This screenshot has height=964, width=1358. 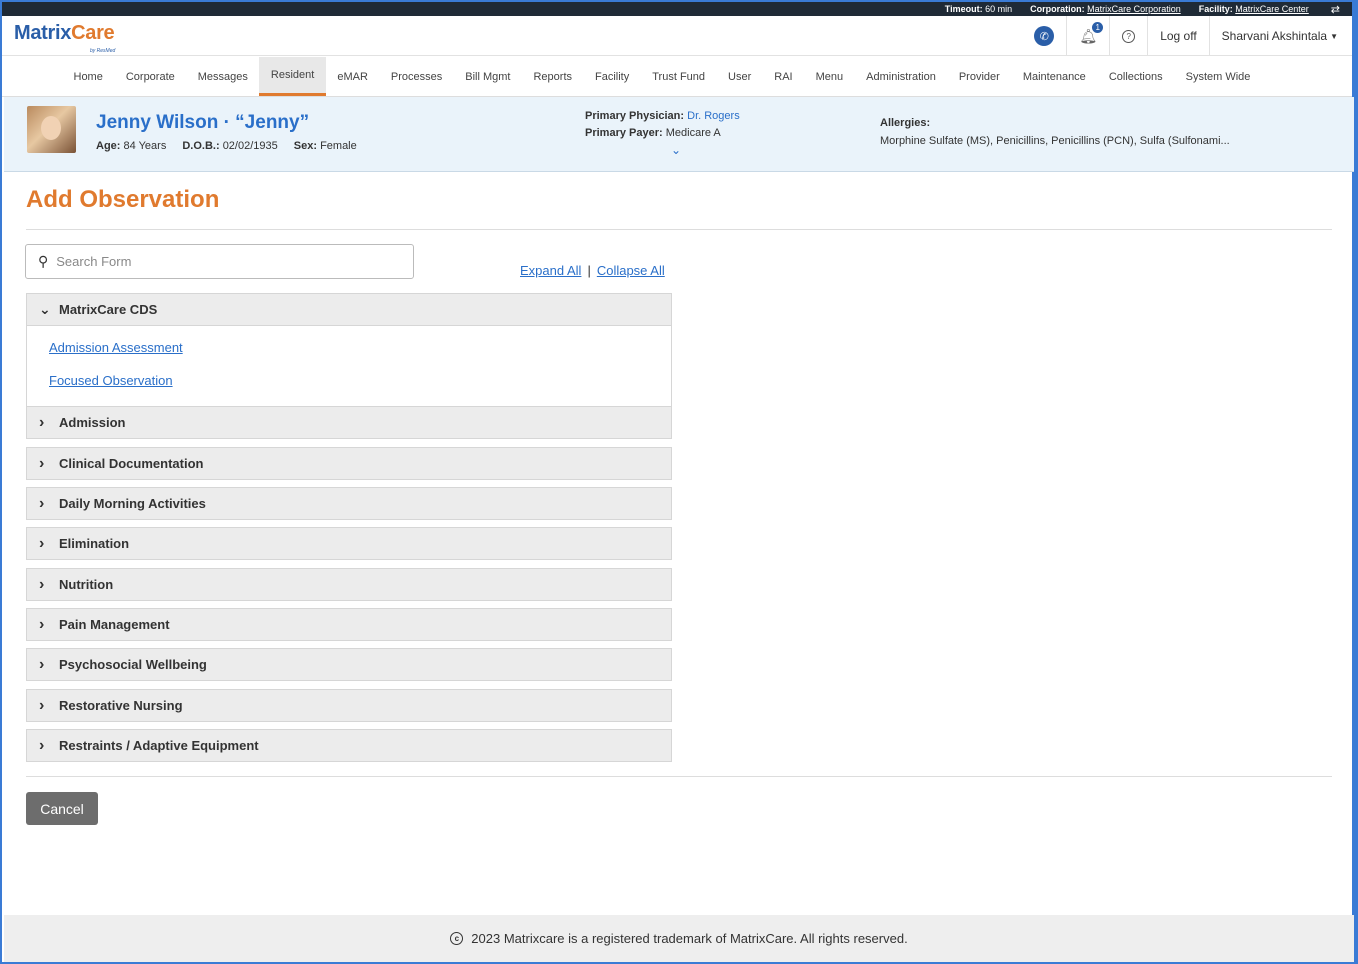 What do you see at coordinates (86, 584) in the screenshot?
I see `section-label: Nutrition` at bounding box center [86, 584].